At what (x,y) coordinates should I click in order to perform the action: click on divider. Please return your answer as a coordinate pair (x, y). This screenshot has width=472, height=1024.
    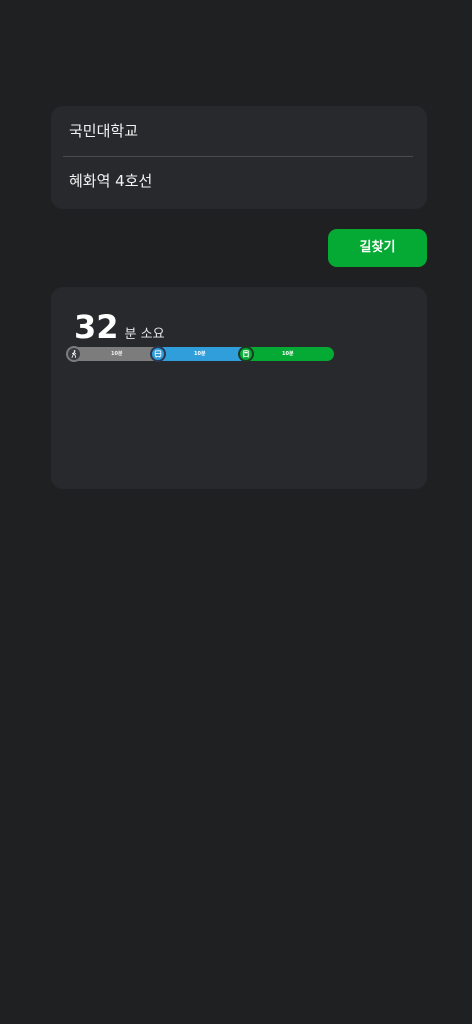
    Looking at the image, I should click on (238, 156).